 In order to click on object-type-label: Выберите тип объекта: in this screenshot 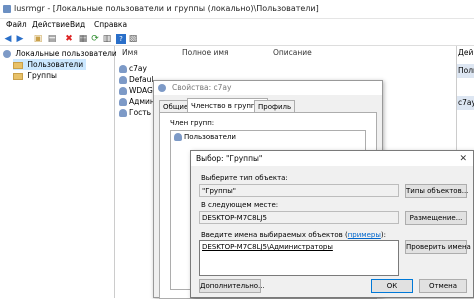, I will do `click(244, 178)`.